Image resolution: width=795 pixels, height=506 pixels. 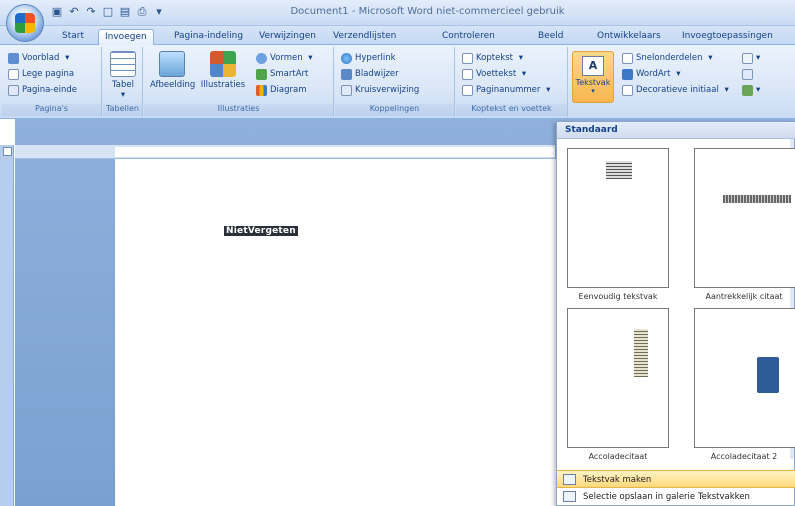 What do you see at coordinates (569, 496) in the screenshot?
I see `save-selection-icon` at bounding box center [569, 496].